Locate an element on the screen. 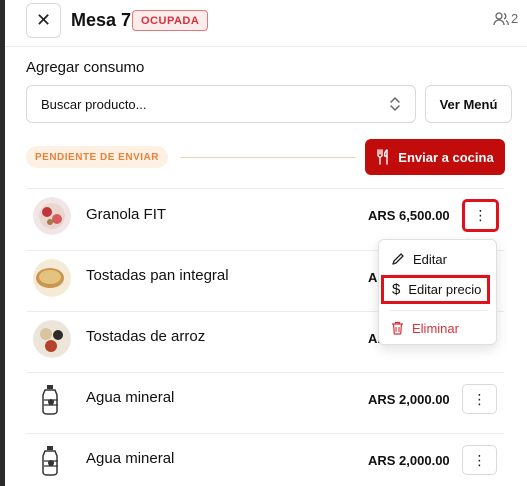 This screenshot has height=486, width=527. fork-knife-icon is located at coordinates (382, 157).